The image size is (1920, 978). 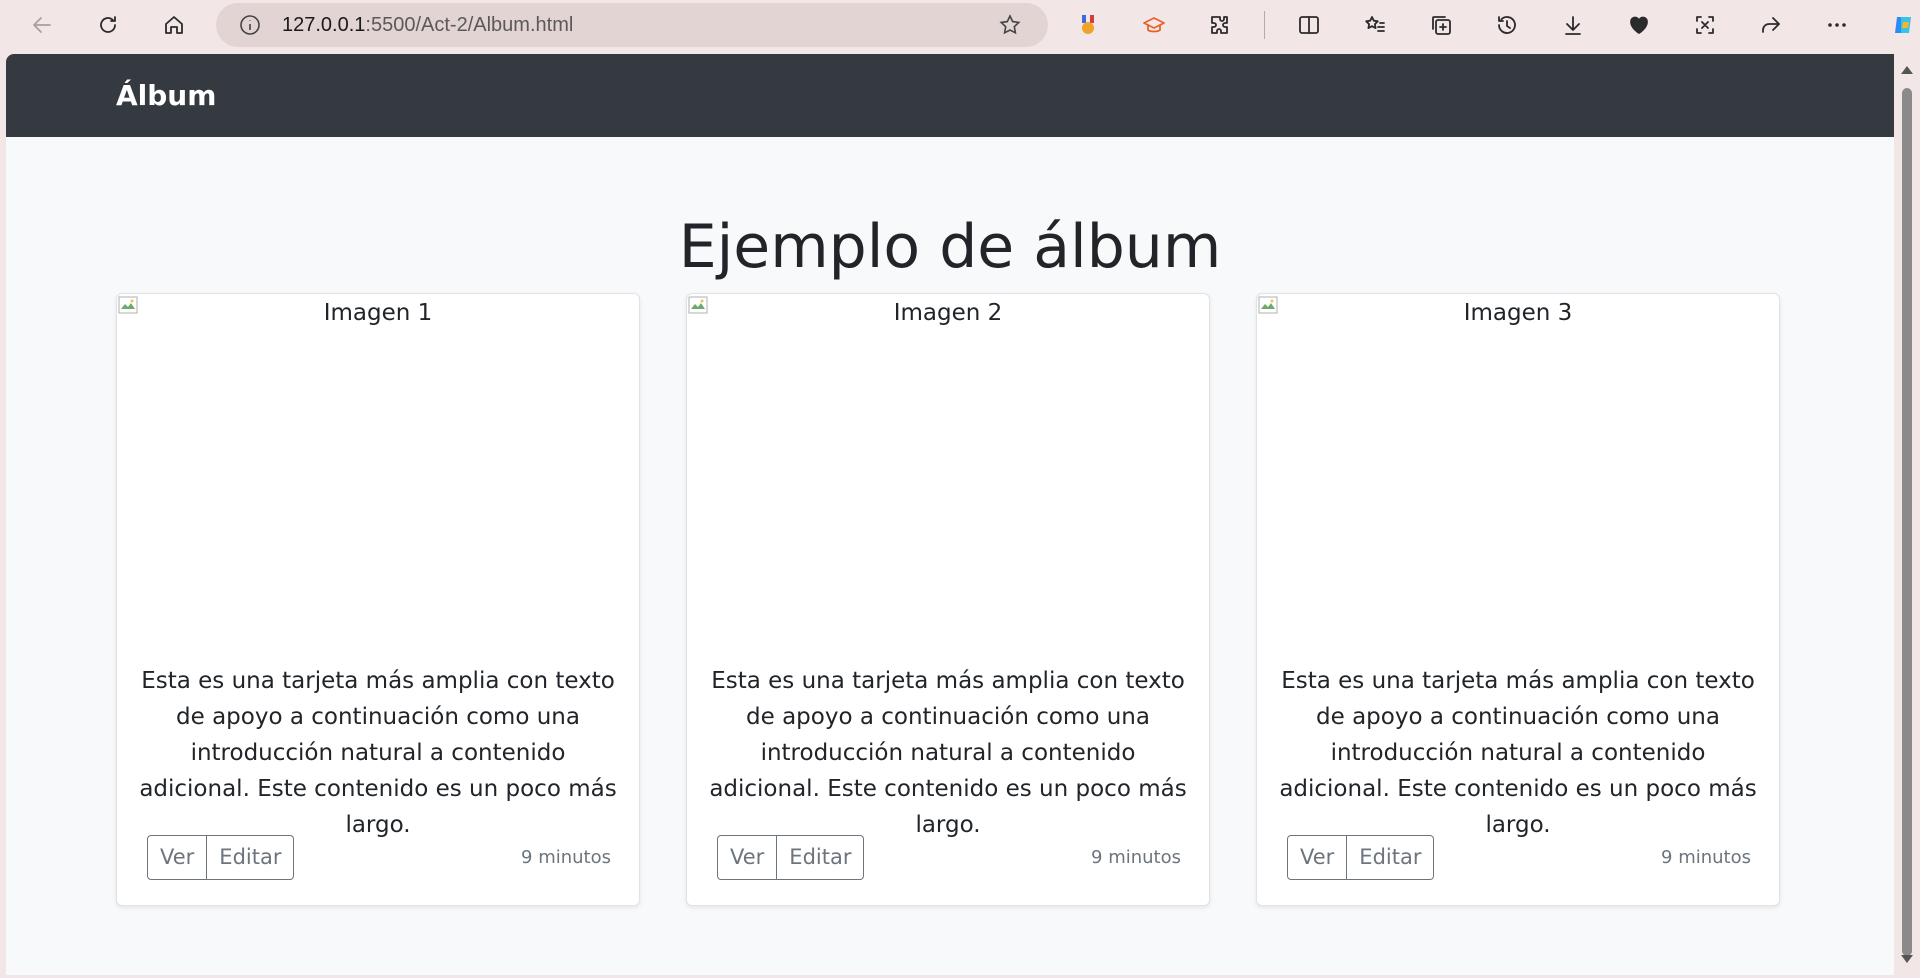 I want to click on share-button, so click(x=1771, y=25).